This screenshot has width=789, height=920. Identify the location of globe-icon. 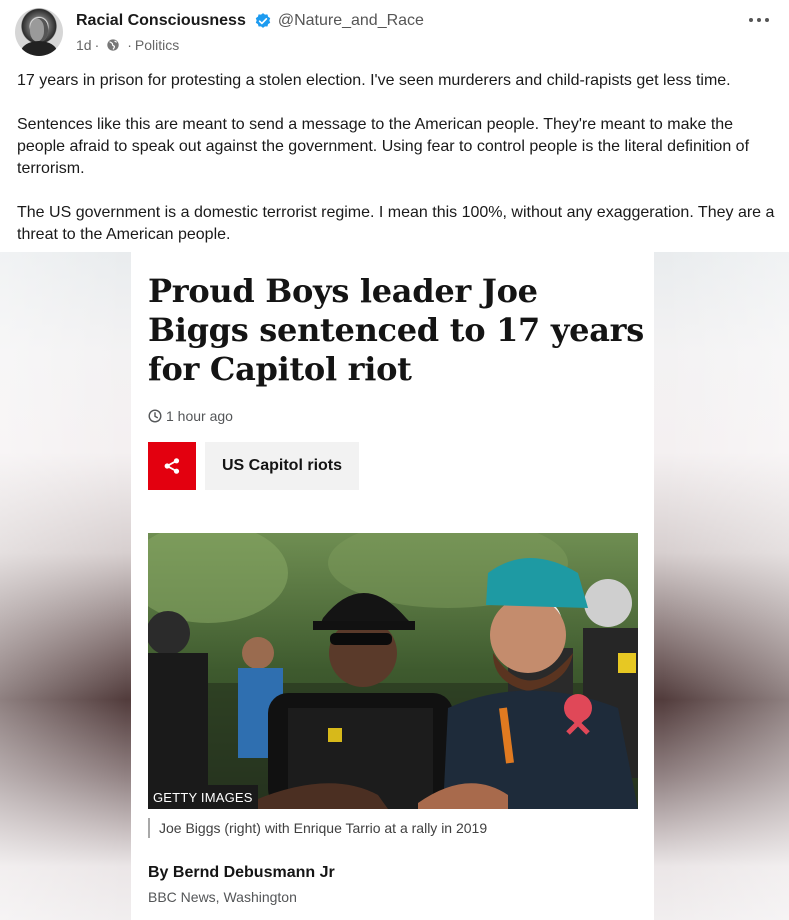
(113, 45).